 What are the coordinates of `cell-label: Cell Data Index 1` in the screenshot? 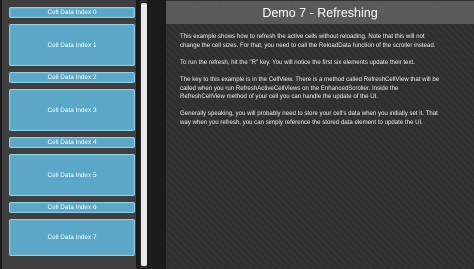 It's located at (72, 45).